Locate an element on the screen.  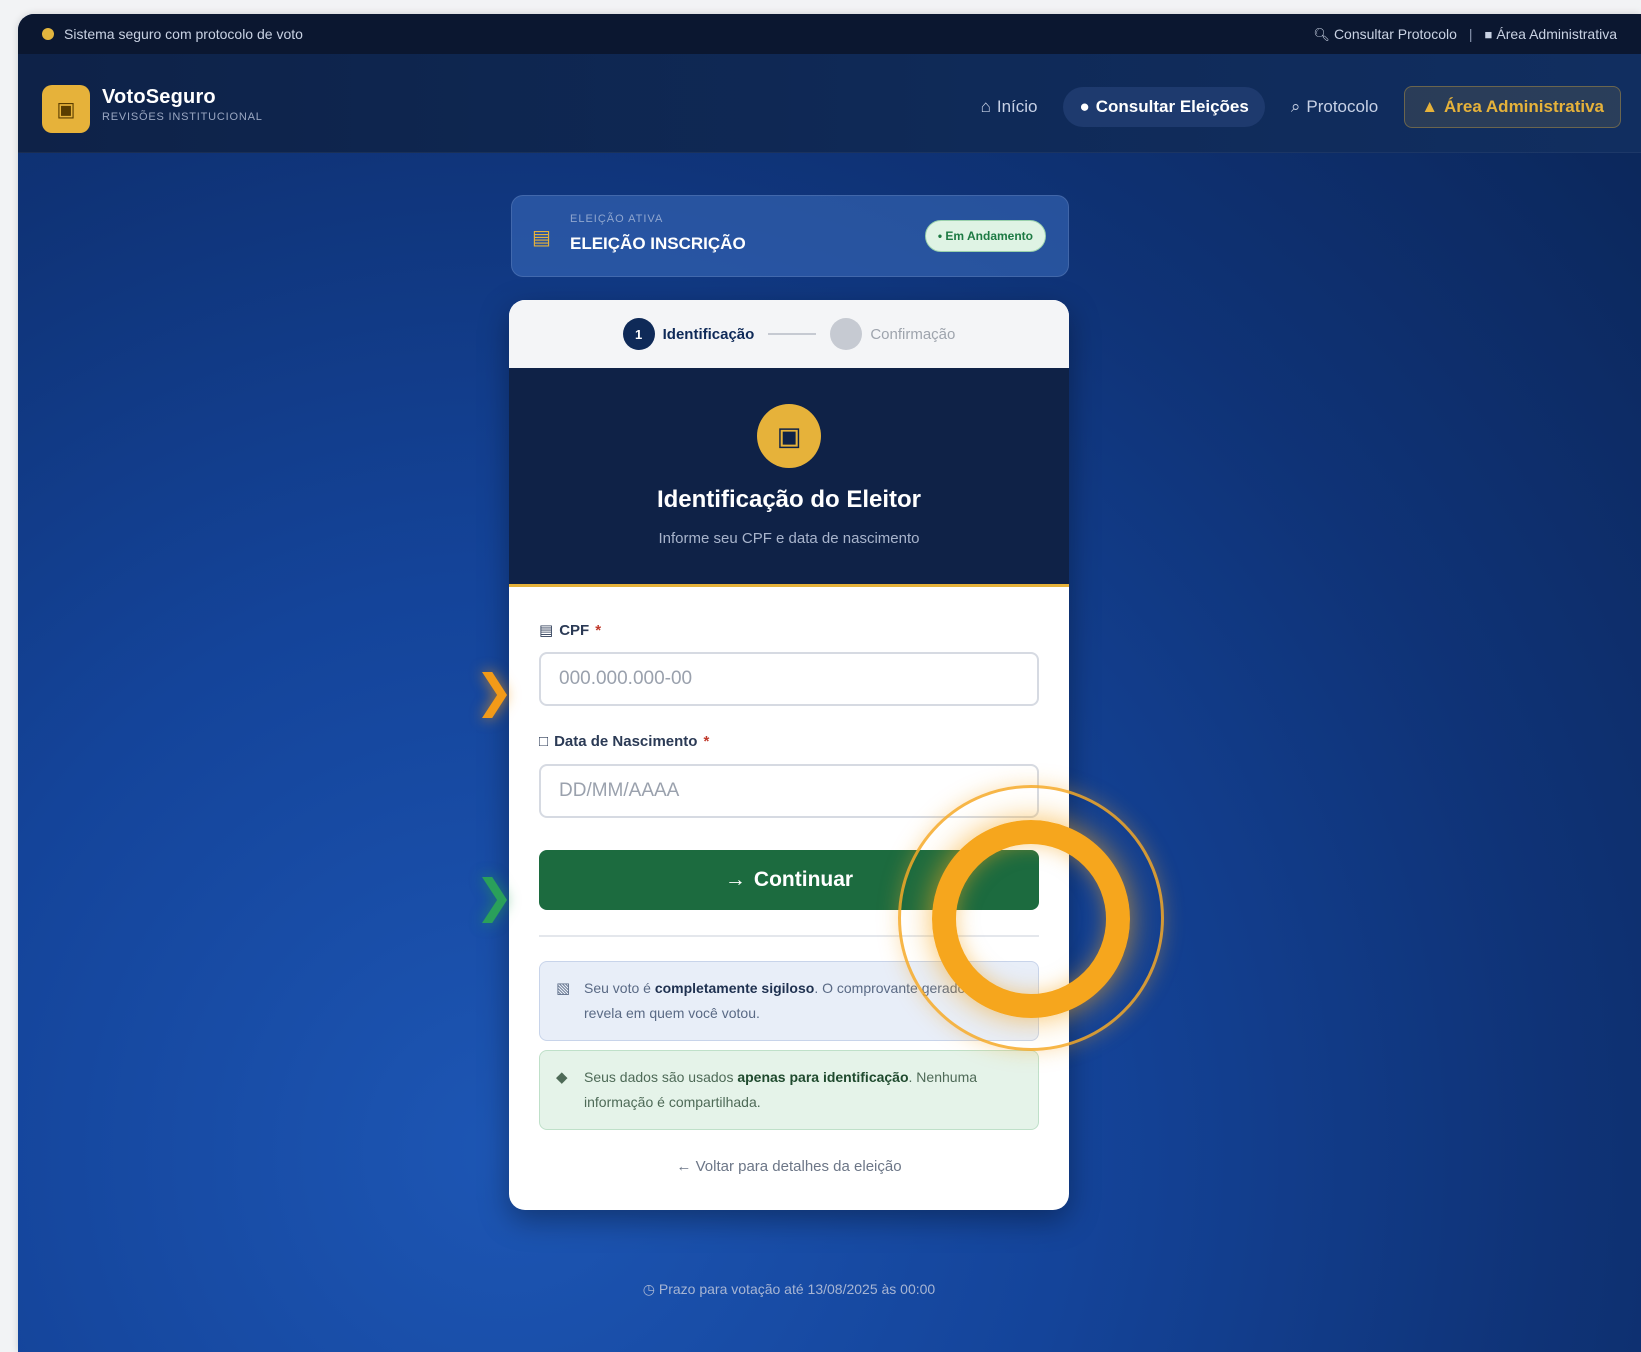
stepper: 1 Identificação 2 Confirmação is located at coordinates (789, 334).